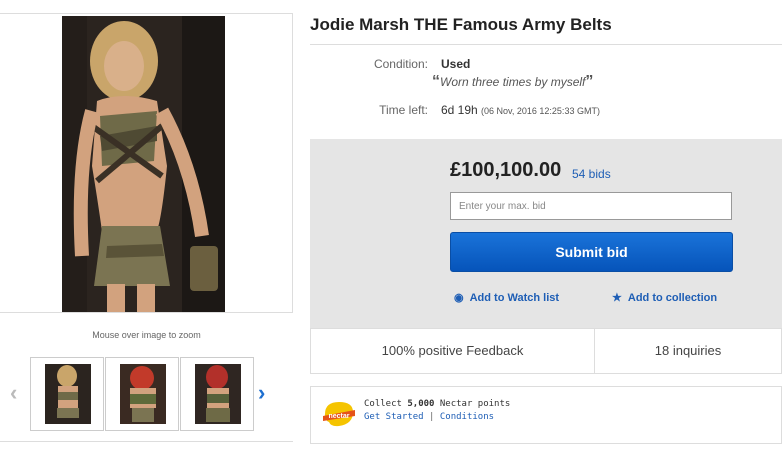 This screenshot has width=782, height=451. What do you see at coordinates (540, 111) in the screenshot?
I see `time-left-end-date: (06 Nov, 2016 12:25:33 GMT)` at bounding box center [540, 111].